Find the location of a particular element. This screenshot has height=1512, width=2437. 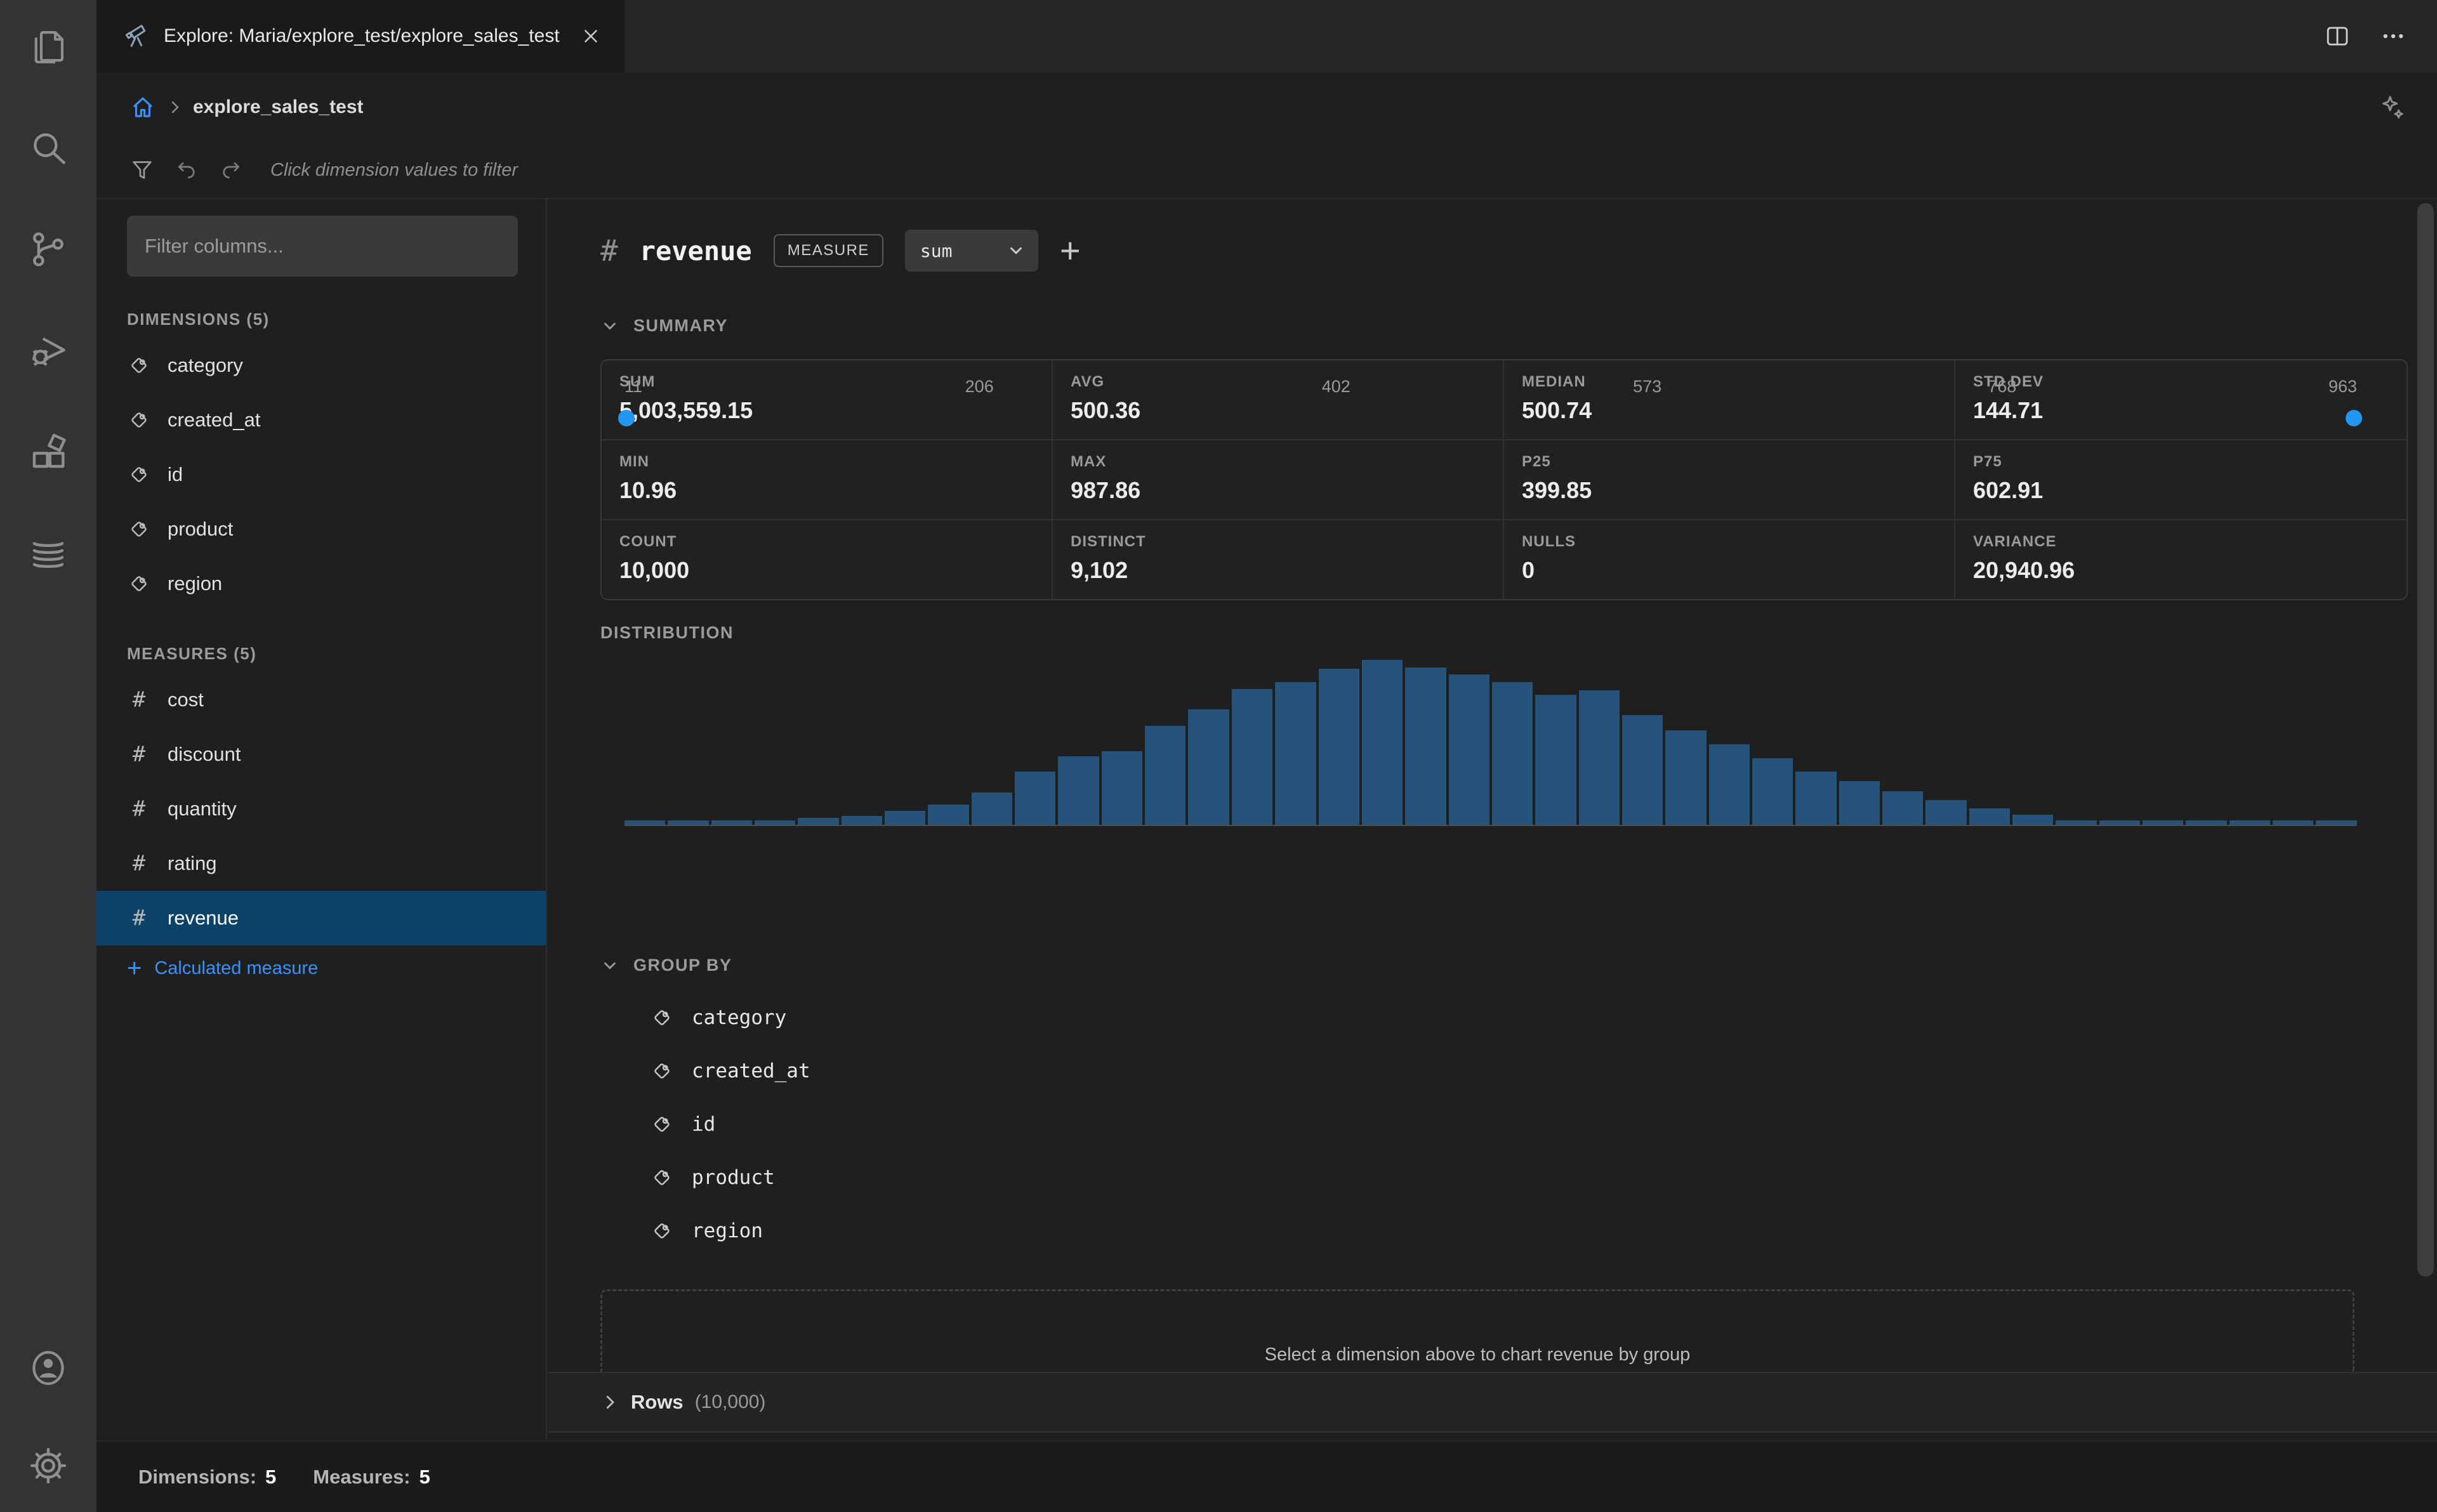

home-icon is located at coordinates (142, 108).